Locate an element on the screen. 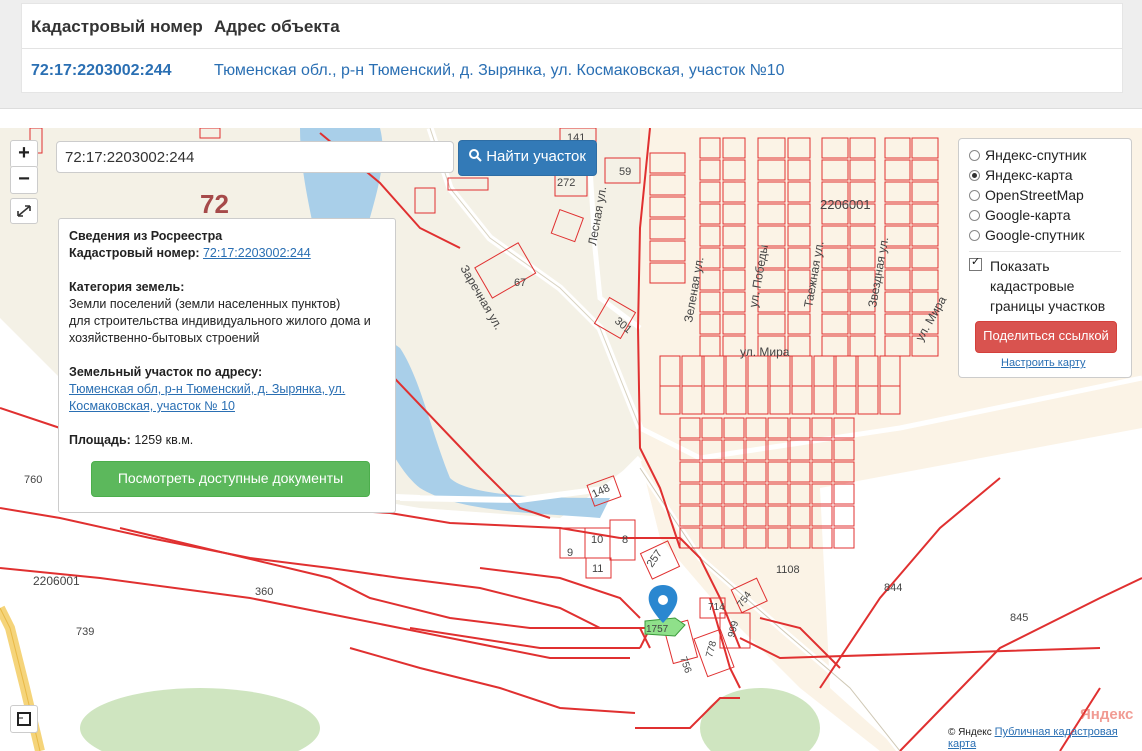 The height and width of the screenshot is (751, 1142). parcel-67: 67 is located at coordinates (520, 283).